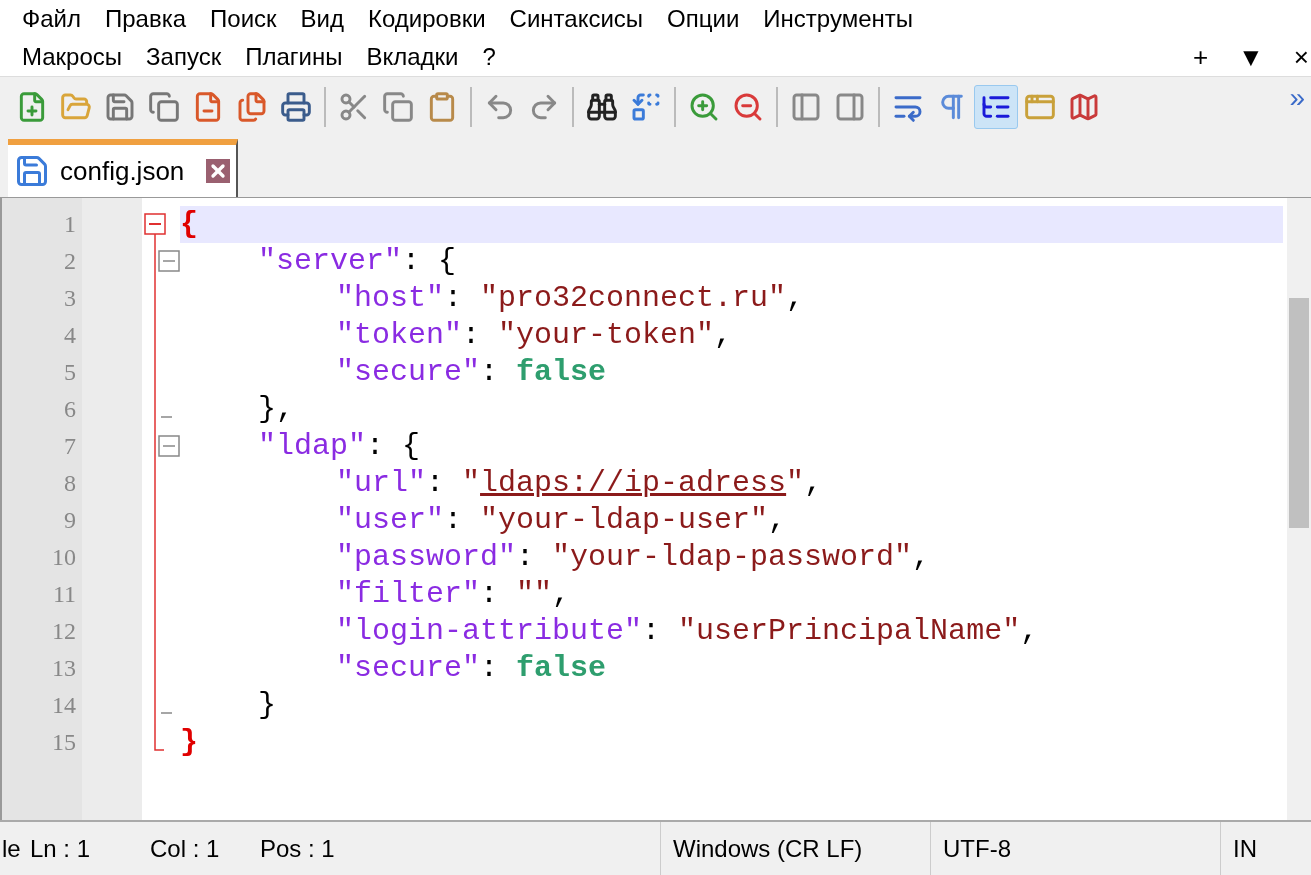 This screenshot has height=875, width=1311. What do you see at coordinates (703, 19) in the screenshot?
I see `menu-item: Опции` at bounding box center [703, 19].